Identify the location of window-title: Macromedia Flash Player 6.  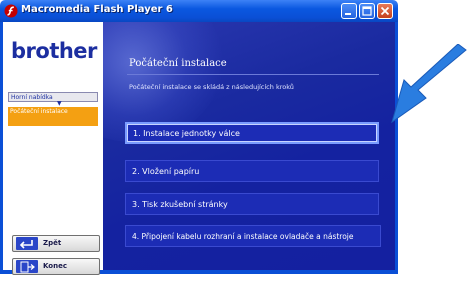
(97, 9).